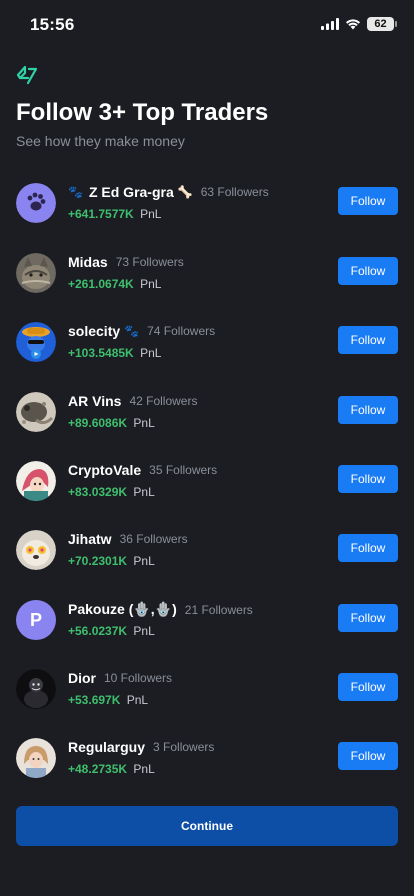 The height and width of the screenshot is (896, 414). I want to click on pnl-value: +89.6086K, so click(98, 423).